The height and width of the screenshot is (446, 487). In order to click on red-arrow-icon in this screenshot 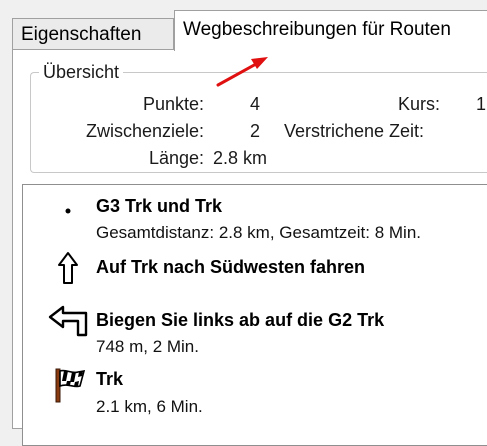, I will do `click(242, 72)`.